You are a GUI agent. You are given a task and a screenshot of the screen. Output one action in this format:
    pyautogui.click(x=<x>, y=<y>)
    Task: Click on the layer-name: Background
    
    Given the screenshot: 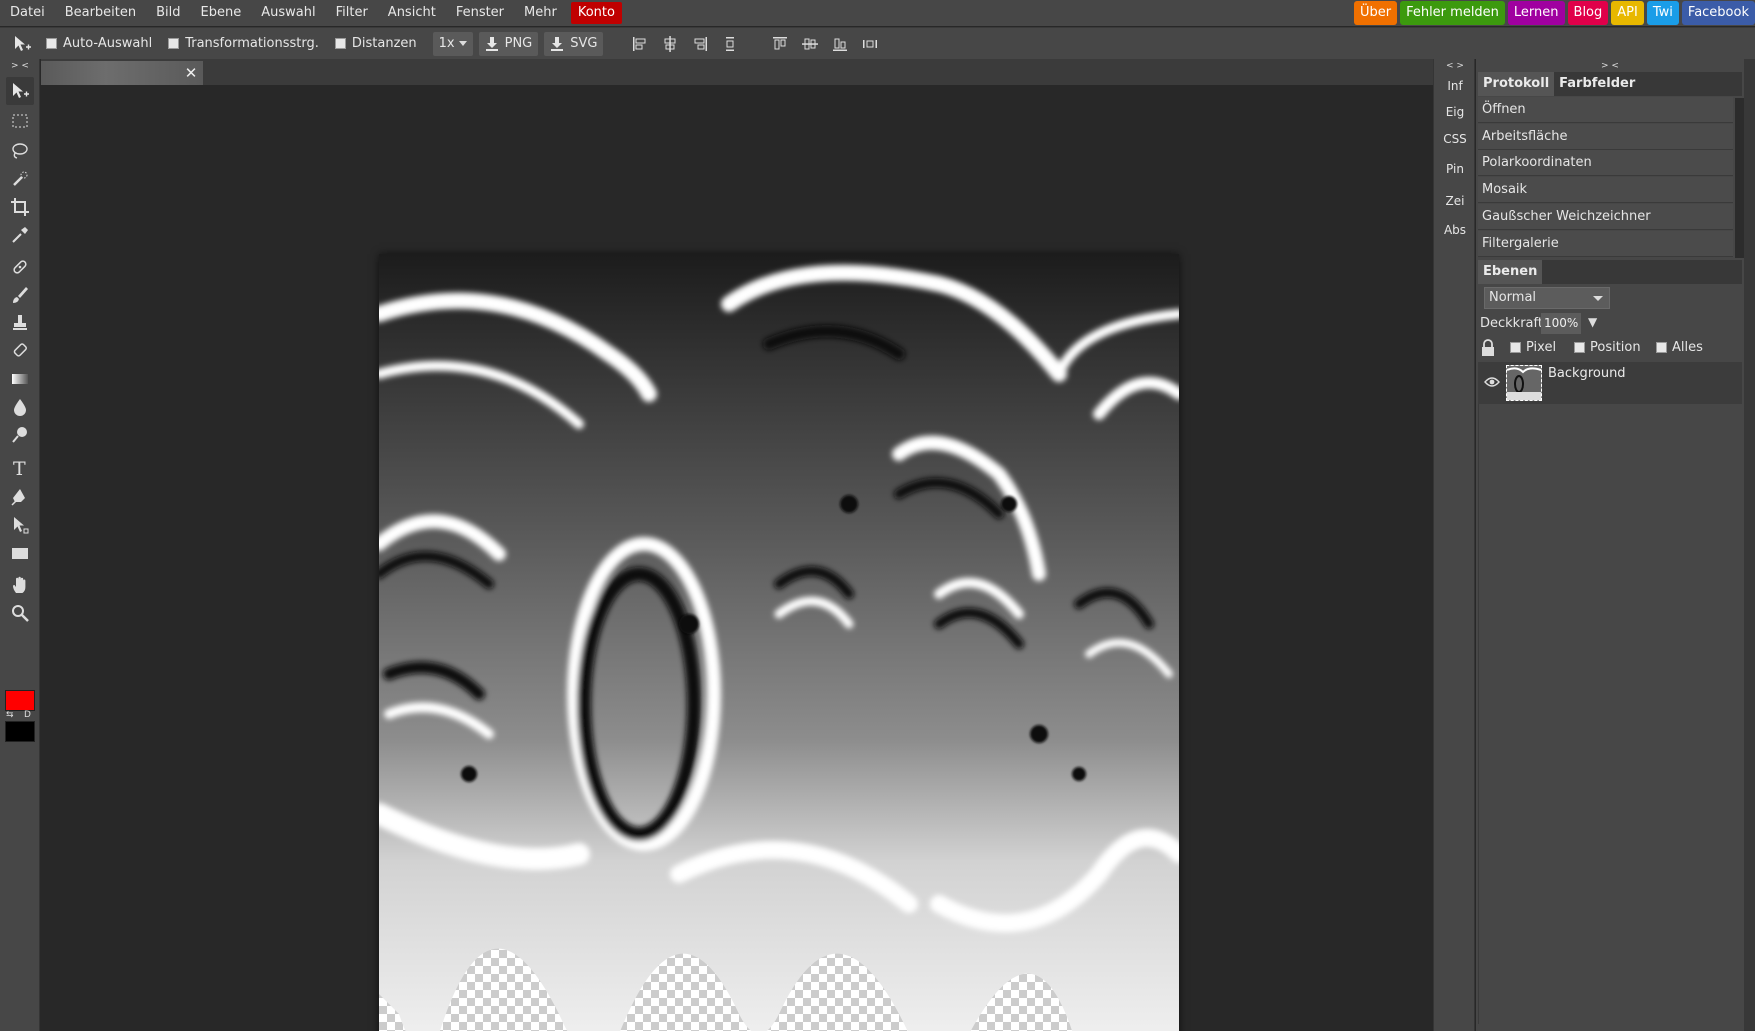 What is the action you would take?
    pyautogui.click(x=1587, y=373)
    